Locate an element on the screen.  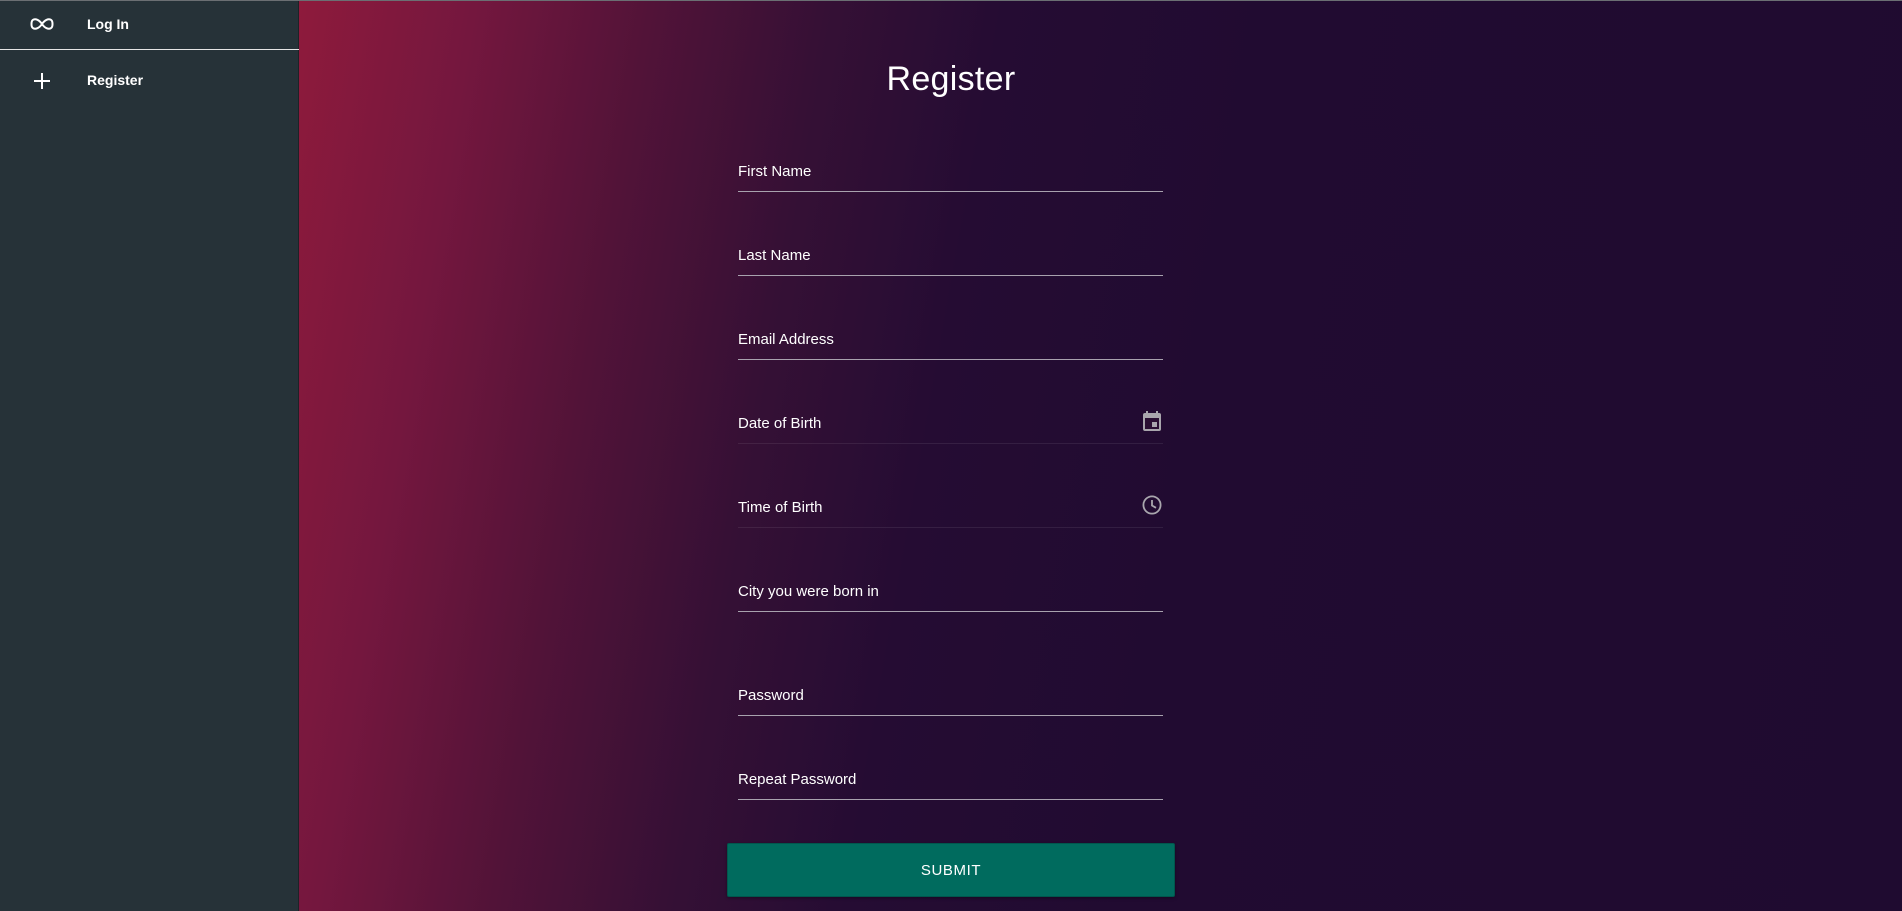
calendar-icon is located at coordinates (1152, 421).